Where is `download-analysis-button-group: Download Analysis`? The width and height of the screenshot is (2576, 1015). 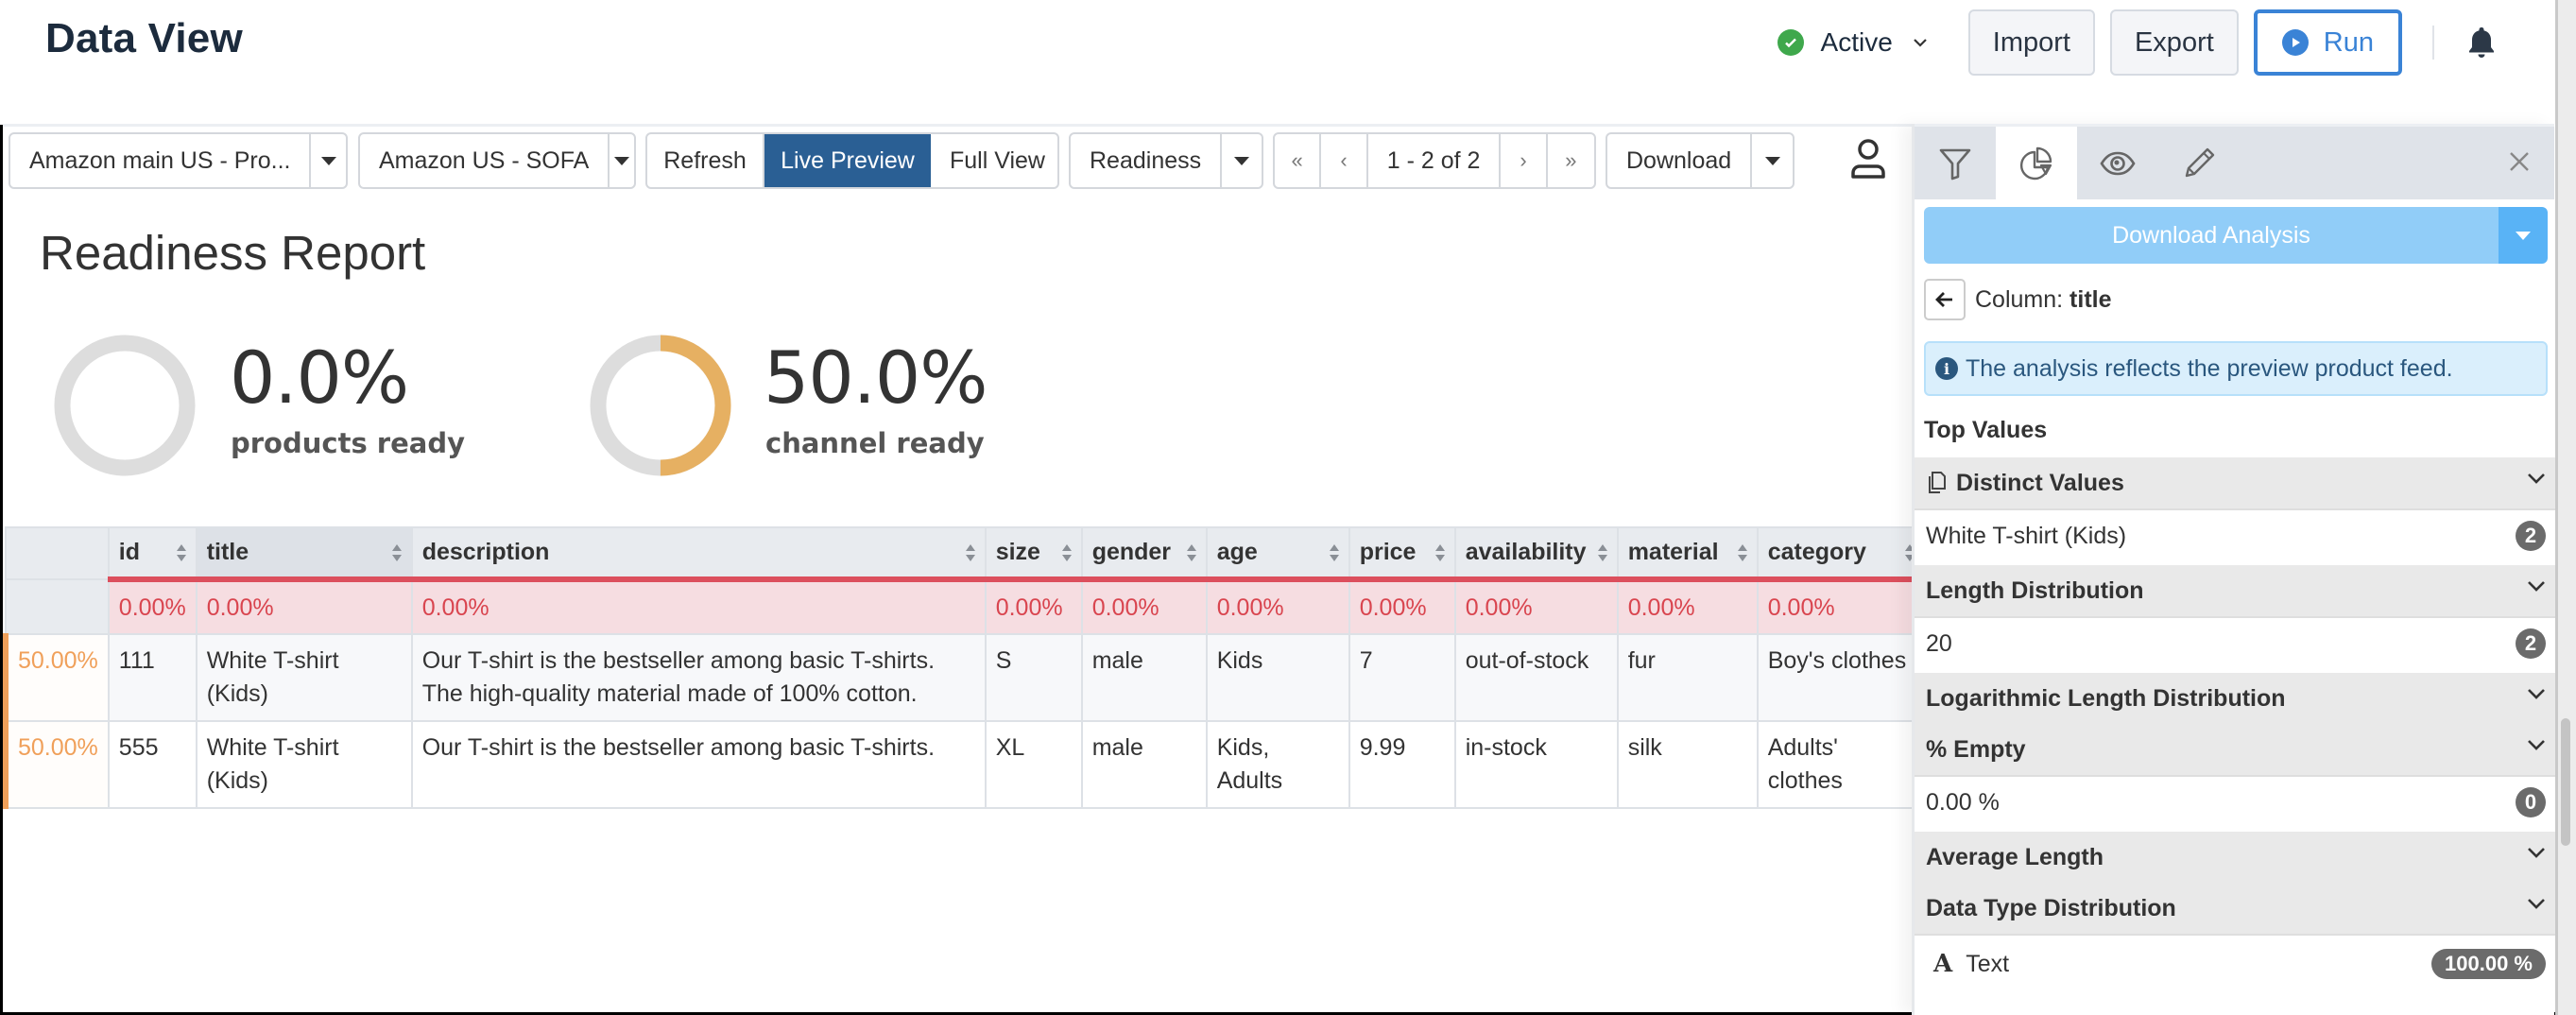
download-analysis-button-group: Download Analysis is located at coordinates (2236, 236).